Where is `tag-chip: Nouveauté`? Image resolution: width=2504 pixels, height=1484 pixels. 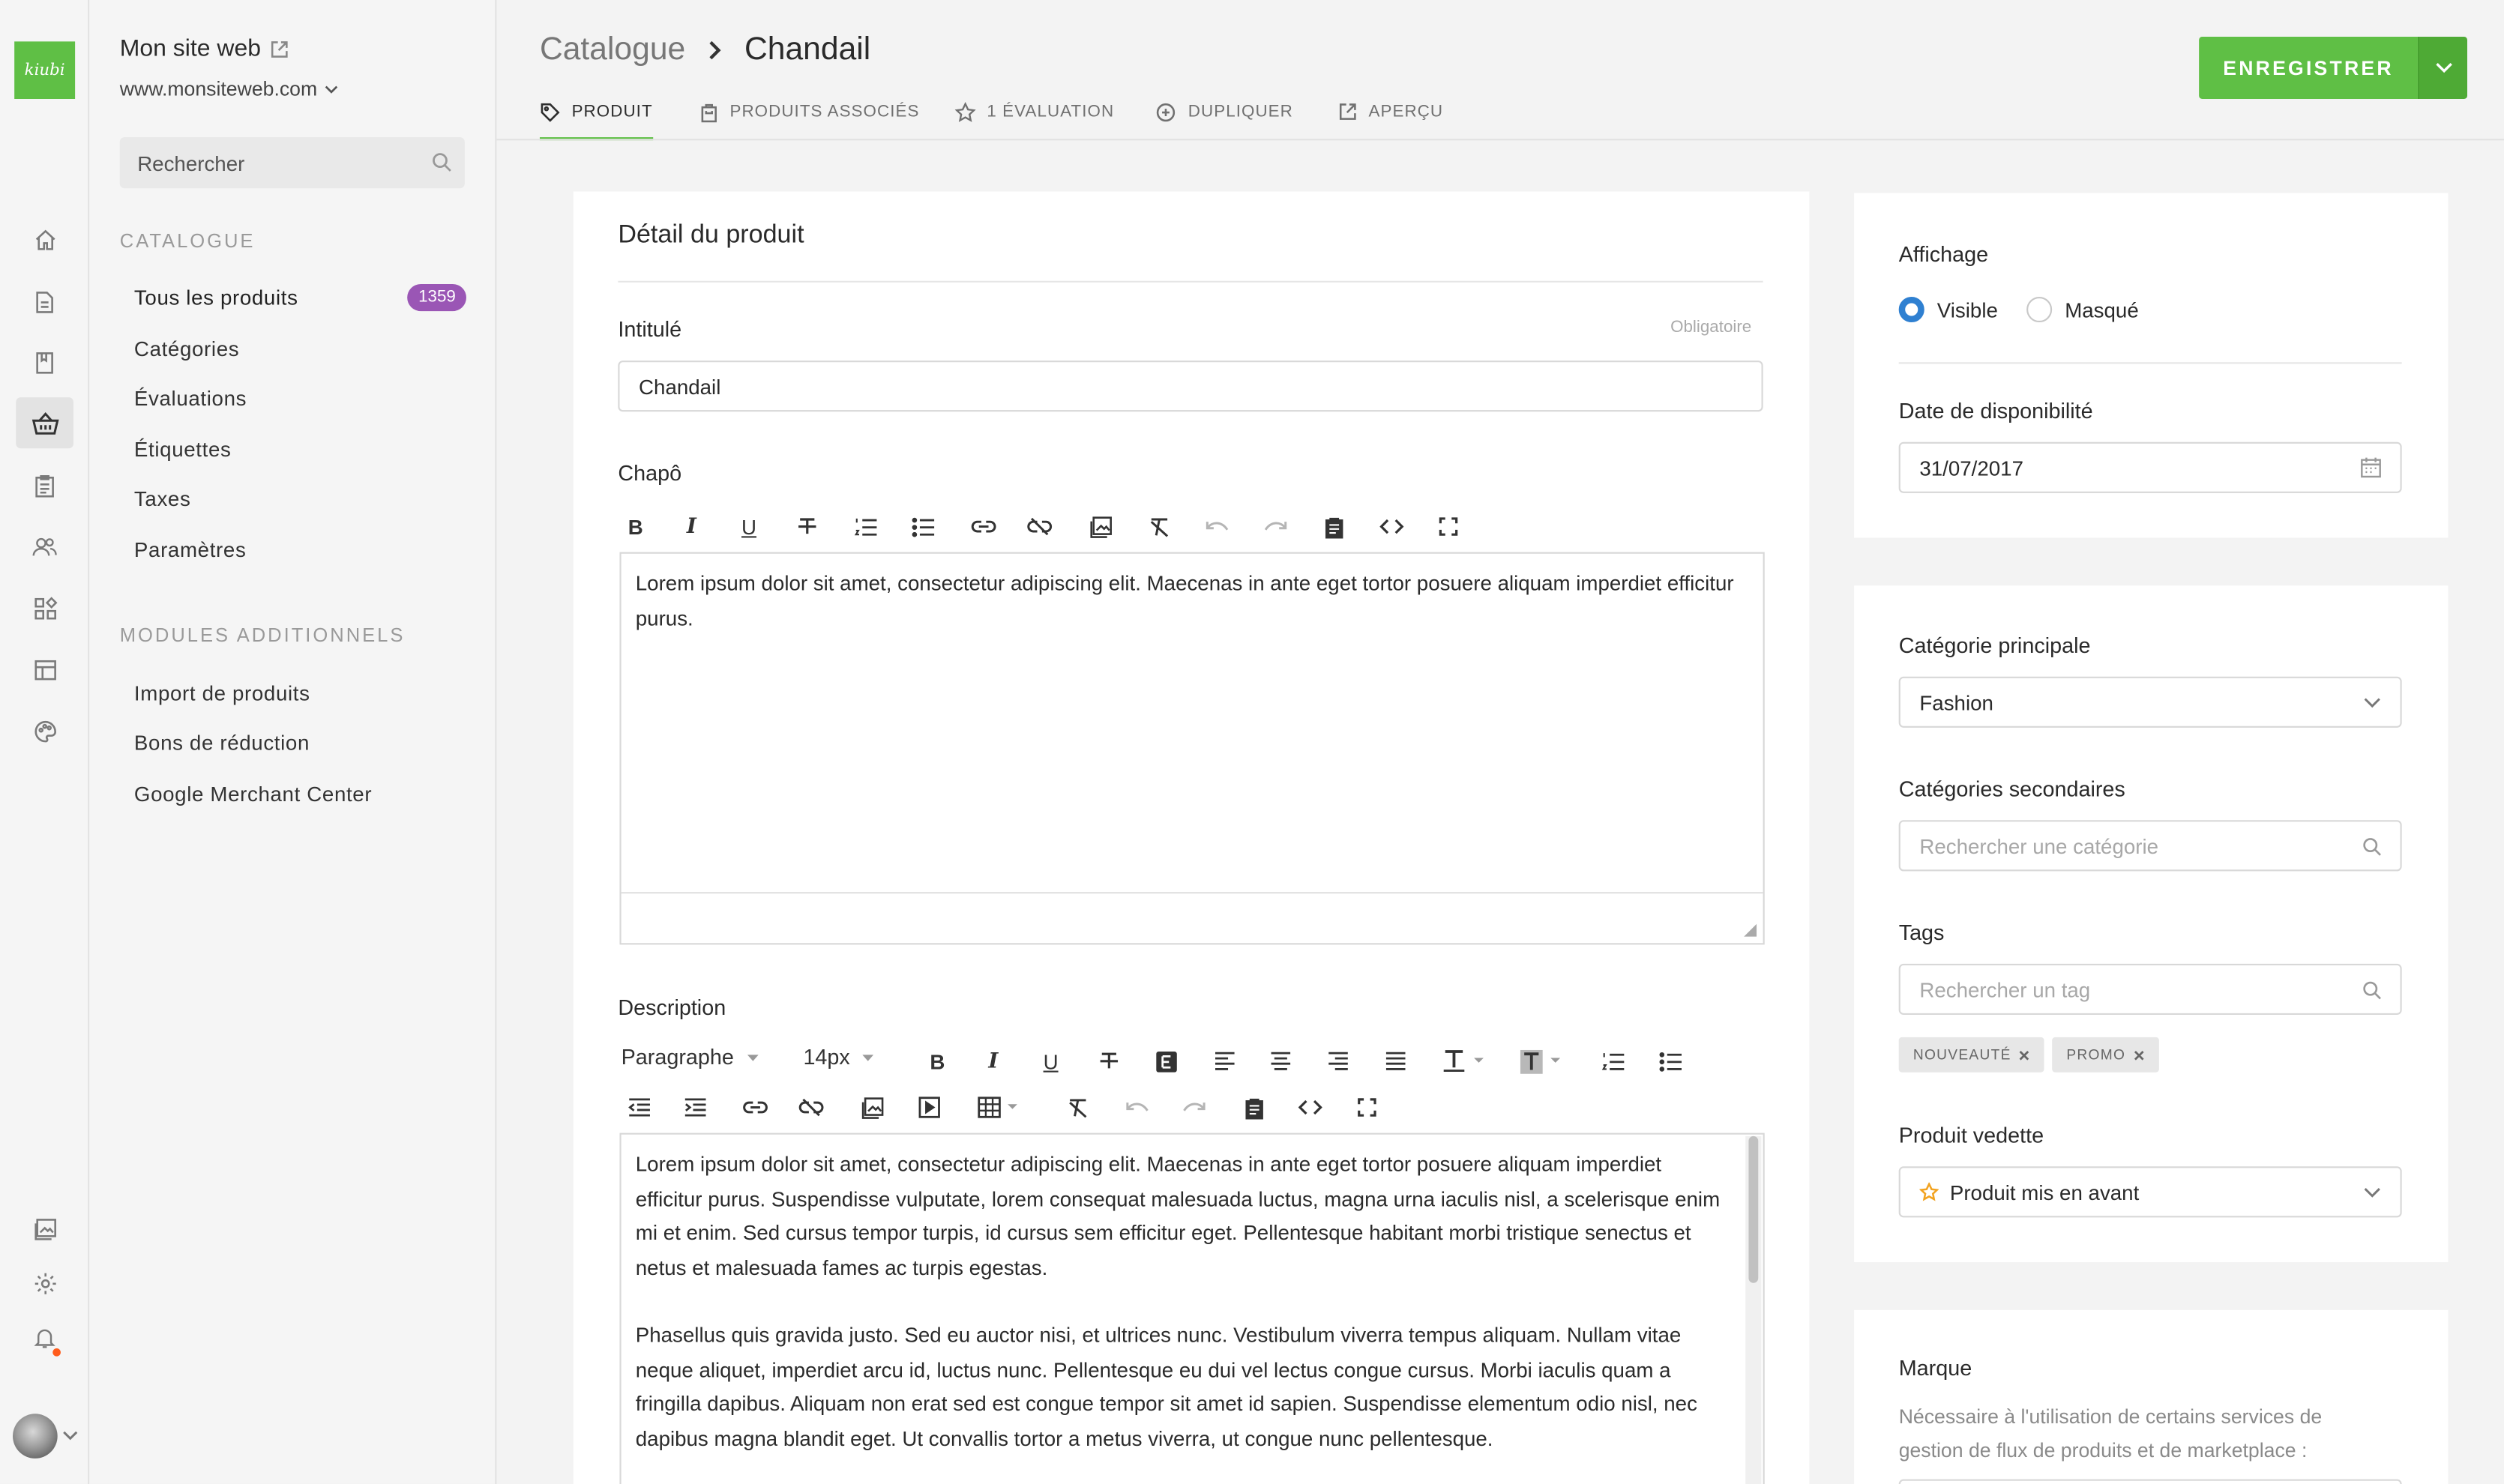 tag-chip: Nouveauté is located at coordinates (1972, 1055).